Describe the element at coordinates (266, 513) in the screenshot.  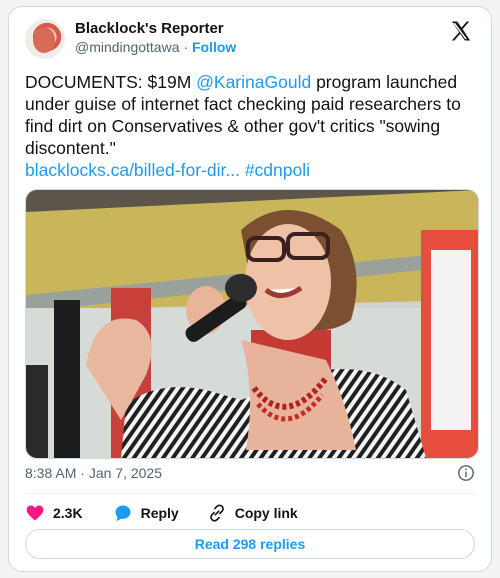
I see `copy-link-label: Copy link` at that location.